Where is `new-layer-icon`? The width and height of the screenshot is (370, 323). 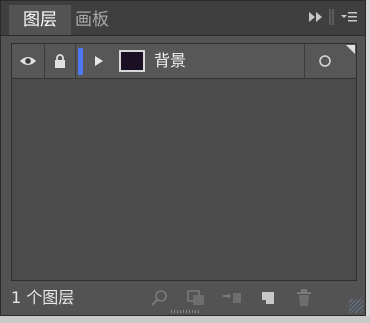
new-layer-icon is located at coordinates (268, 298).